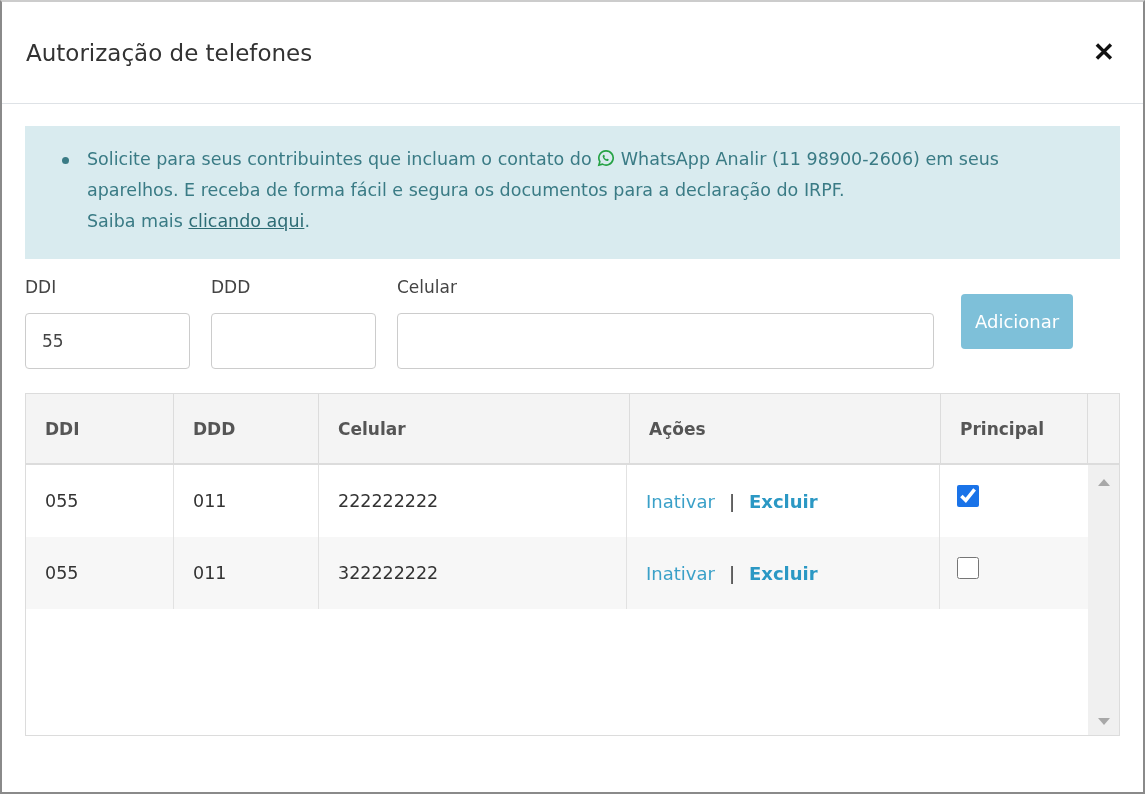 The height and width of the screenshot is (794, 1145). What do you see at coordinates (100, 428) in the screenshot?
I see `column-header: DDI` at bounding box center [100, 428].